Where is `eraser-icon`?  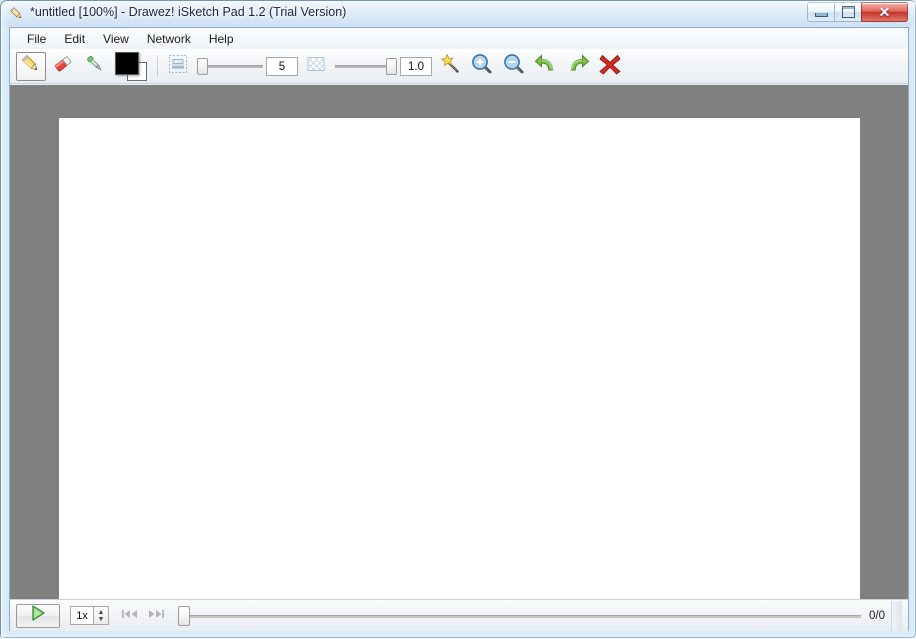
eraser-icon is located at coordinates (63, 66).